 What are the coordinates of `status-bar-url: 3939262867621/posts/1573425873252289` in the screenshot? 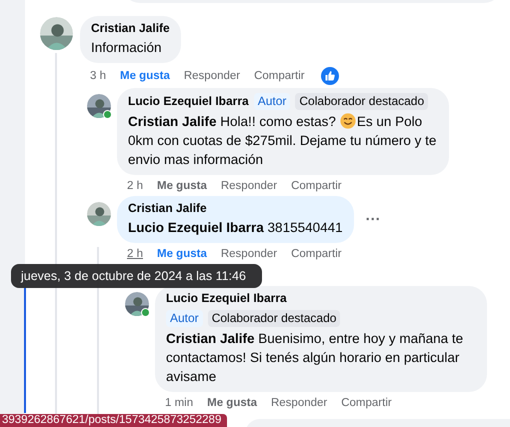 It's located at (114, 420).